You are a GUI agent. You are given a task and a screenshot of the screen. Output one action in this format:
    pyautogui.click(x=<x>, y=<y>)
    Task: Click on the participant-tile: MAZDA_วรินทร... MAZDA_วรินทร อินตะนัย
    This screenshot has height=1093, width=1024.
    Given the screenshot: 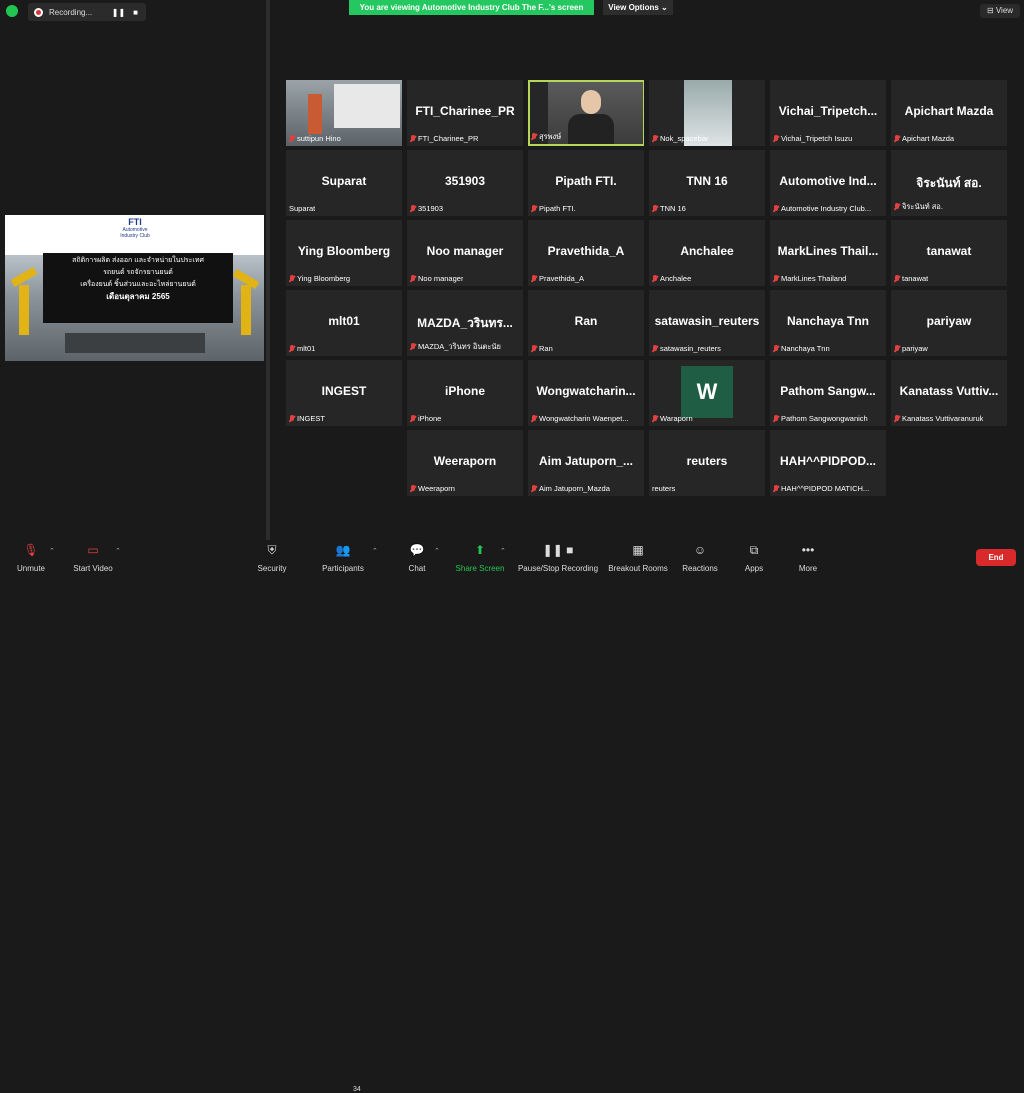 What is the action you would take?
    pyautogui.click(x=465, y=323)
    